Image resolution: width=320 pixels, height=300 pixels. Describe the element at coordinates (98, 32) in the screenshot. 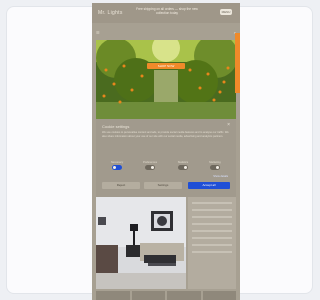

I see `hamburger-icon: ☰` at that location.